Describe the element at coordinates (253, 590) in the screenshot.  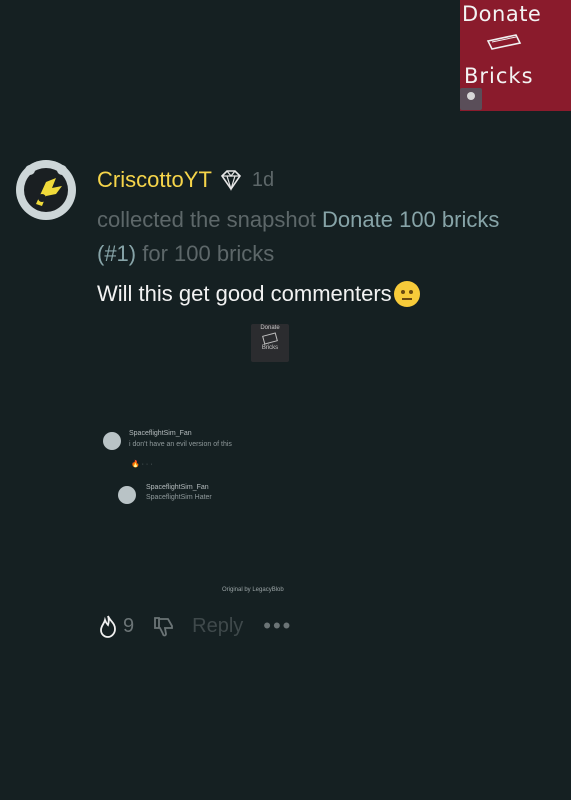
I see `embedded-credit: Original by LegacyBlob` at that location.